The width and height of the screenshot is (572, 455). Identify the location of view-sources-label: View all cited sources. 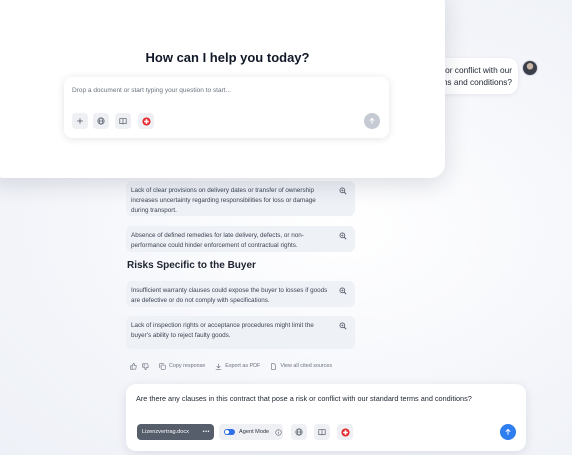
(306, 366).